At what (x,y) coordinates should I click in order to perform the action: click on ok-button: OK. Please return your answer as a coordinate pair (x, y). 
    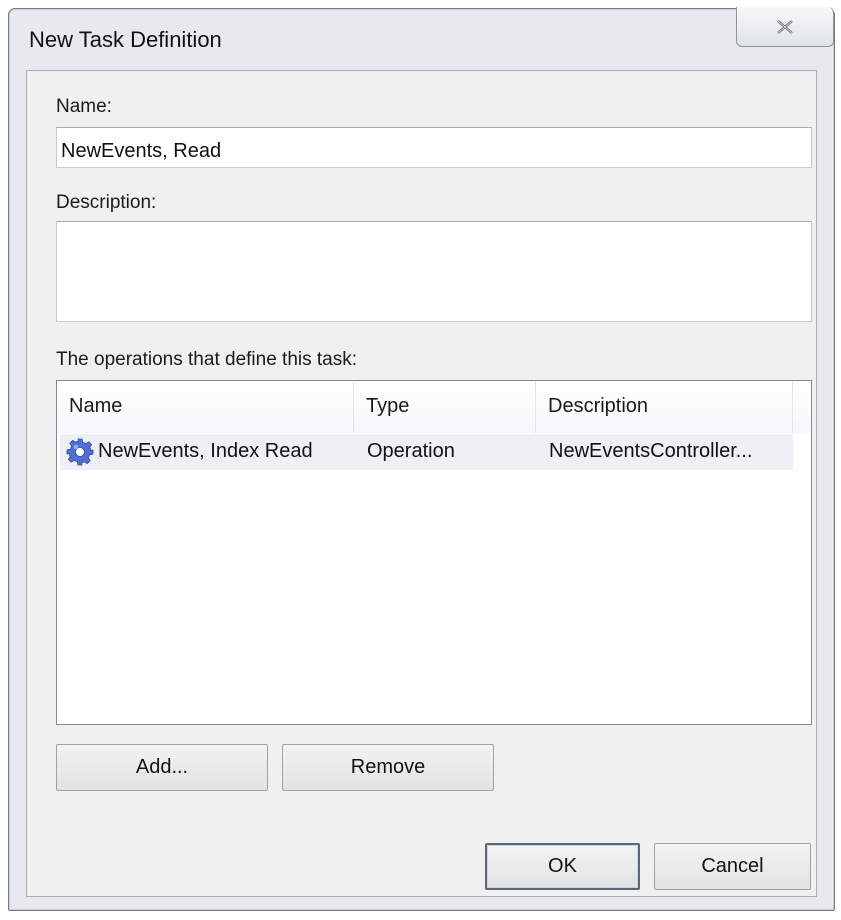
    Looking at the image, I should click on (562, 866).